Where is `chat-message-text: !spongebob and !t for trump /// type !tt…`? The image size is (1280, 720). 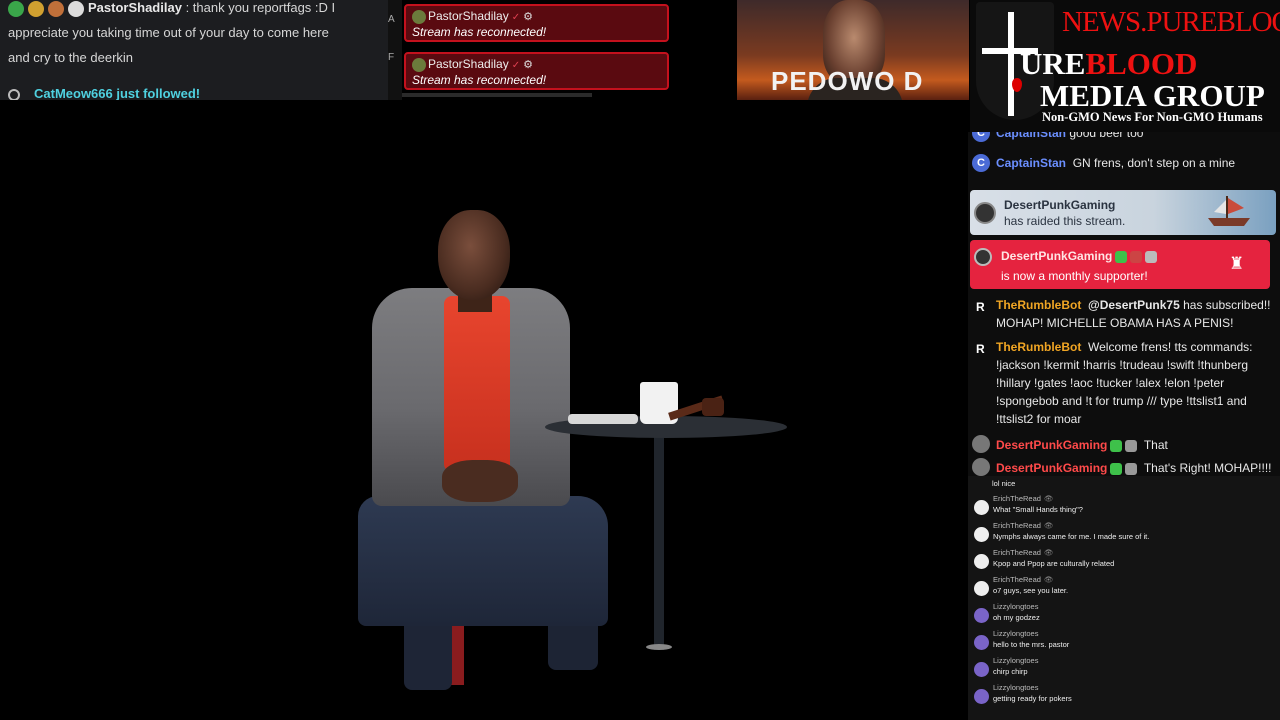 chat-message-text: !spongebob and !t for trump /// type !tt… is located at coordinates (1121, 401).